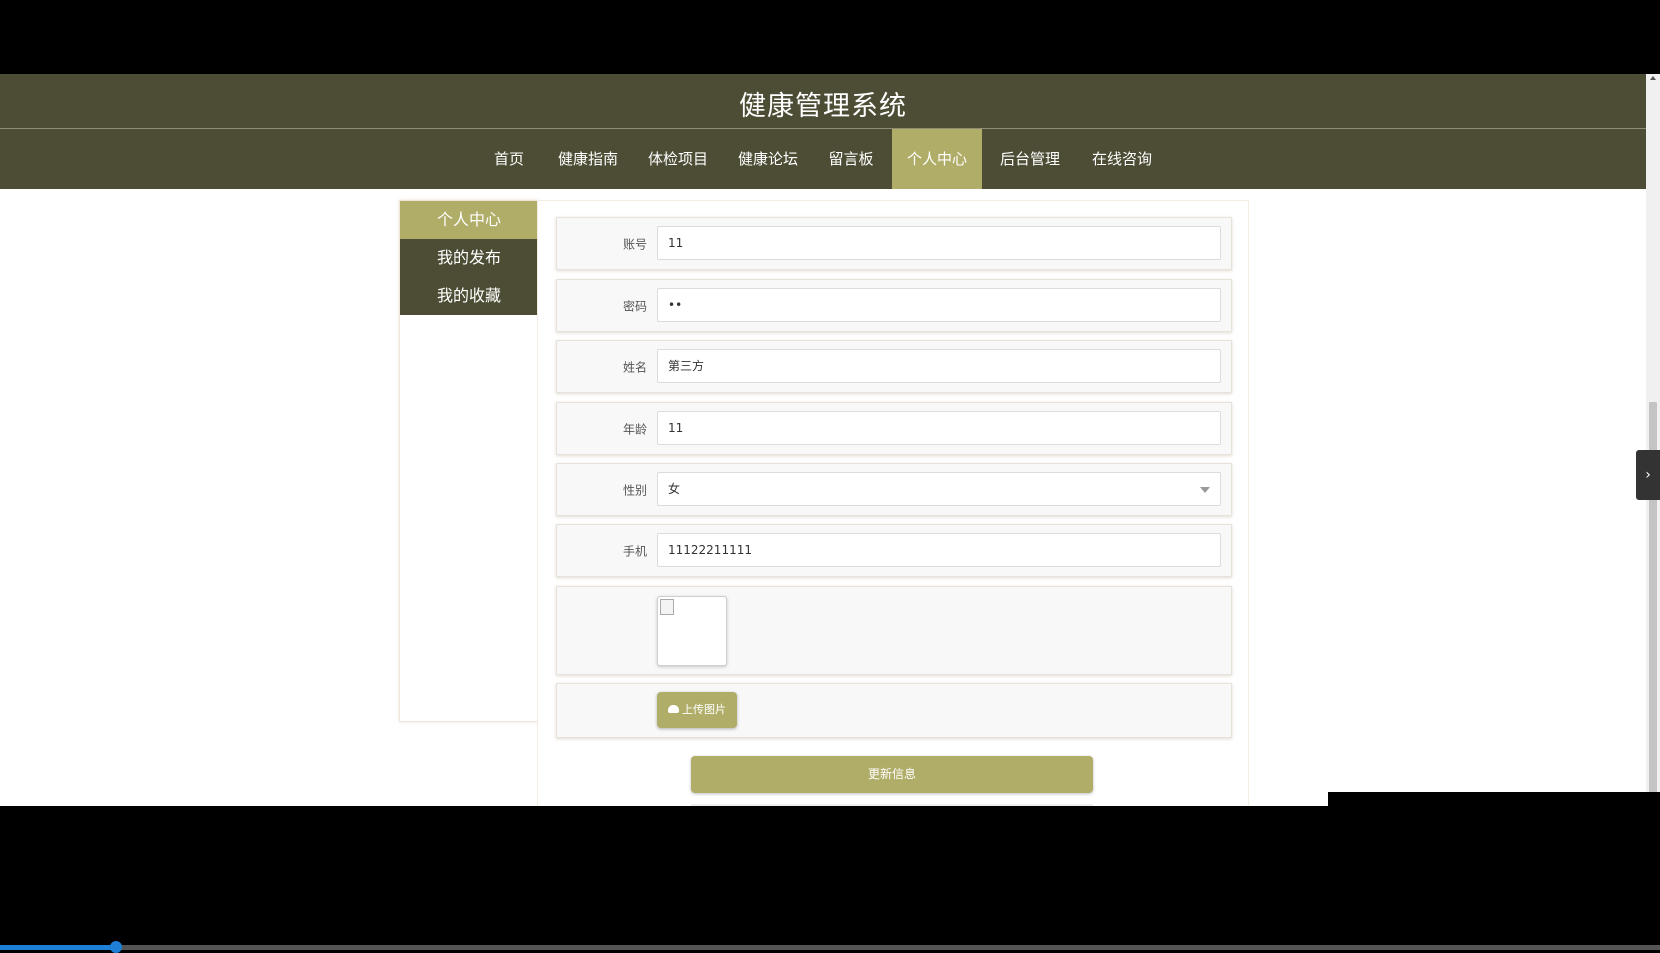  I want to click on form-row-gender: 性别 女, so click(894, 489).